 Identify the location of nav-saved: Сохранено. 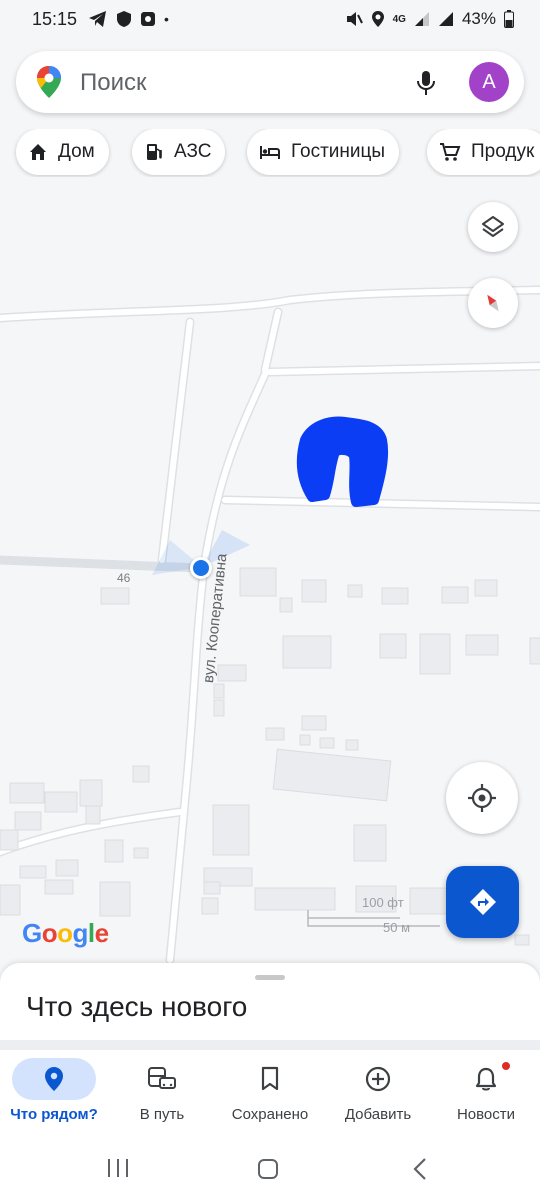
(270, 1095).